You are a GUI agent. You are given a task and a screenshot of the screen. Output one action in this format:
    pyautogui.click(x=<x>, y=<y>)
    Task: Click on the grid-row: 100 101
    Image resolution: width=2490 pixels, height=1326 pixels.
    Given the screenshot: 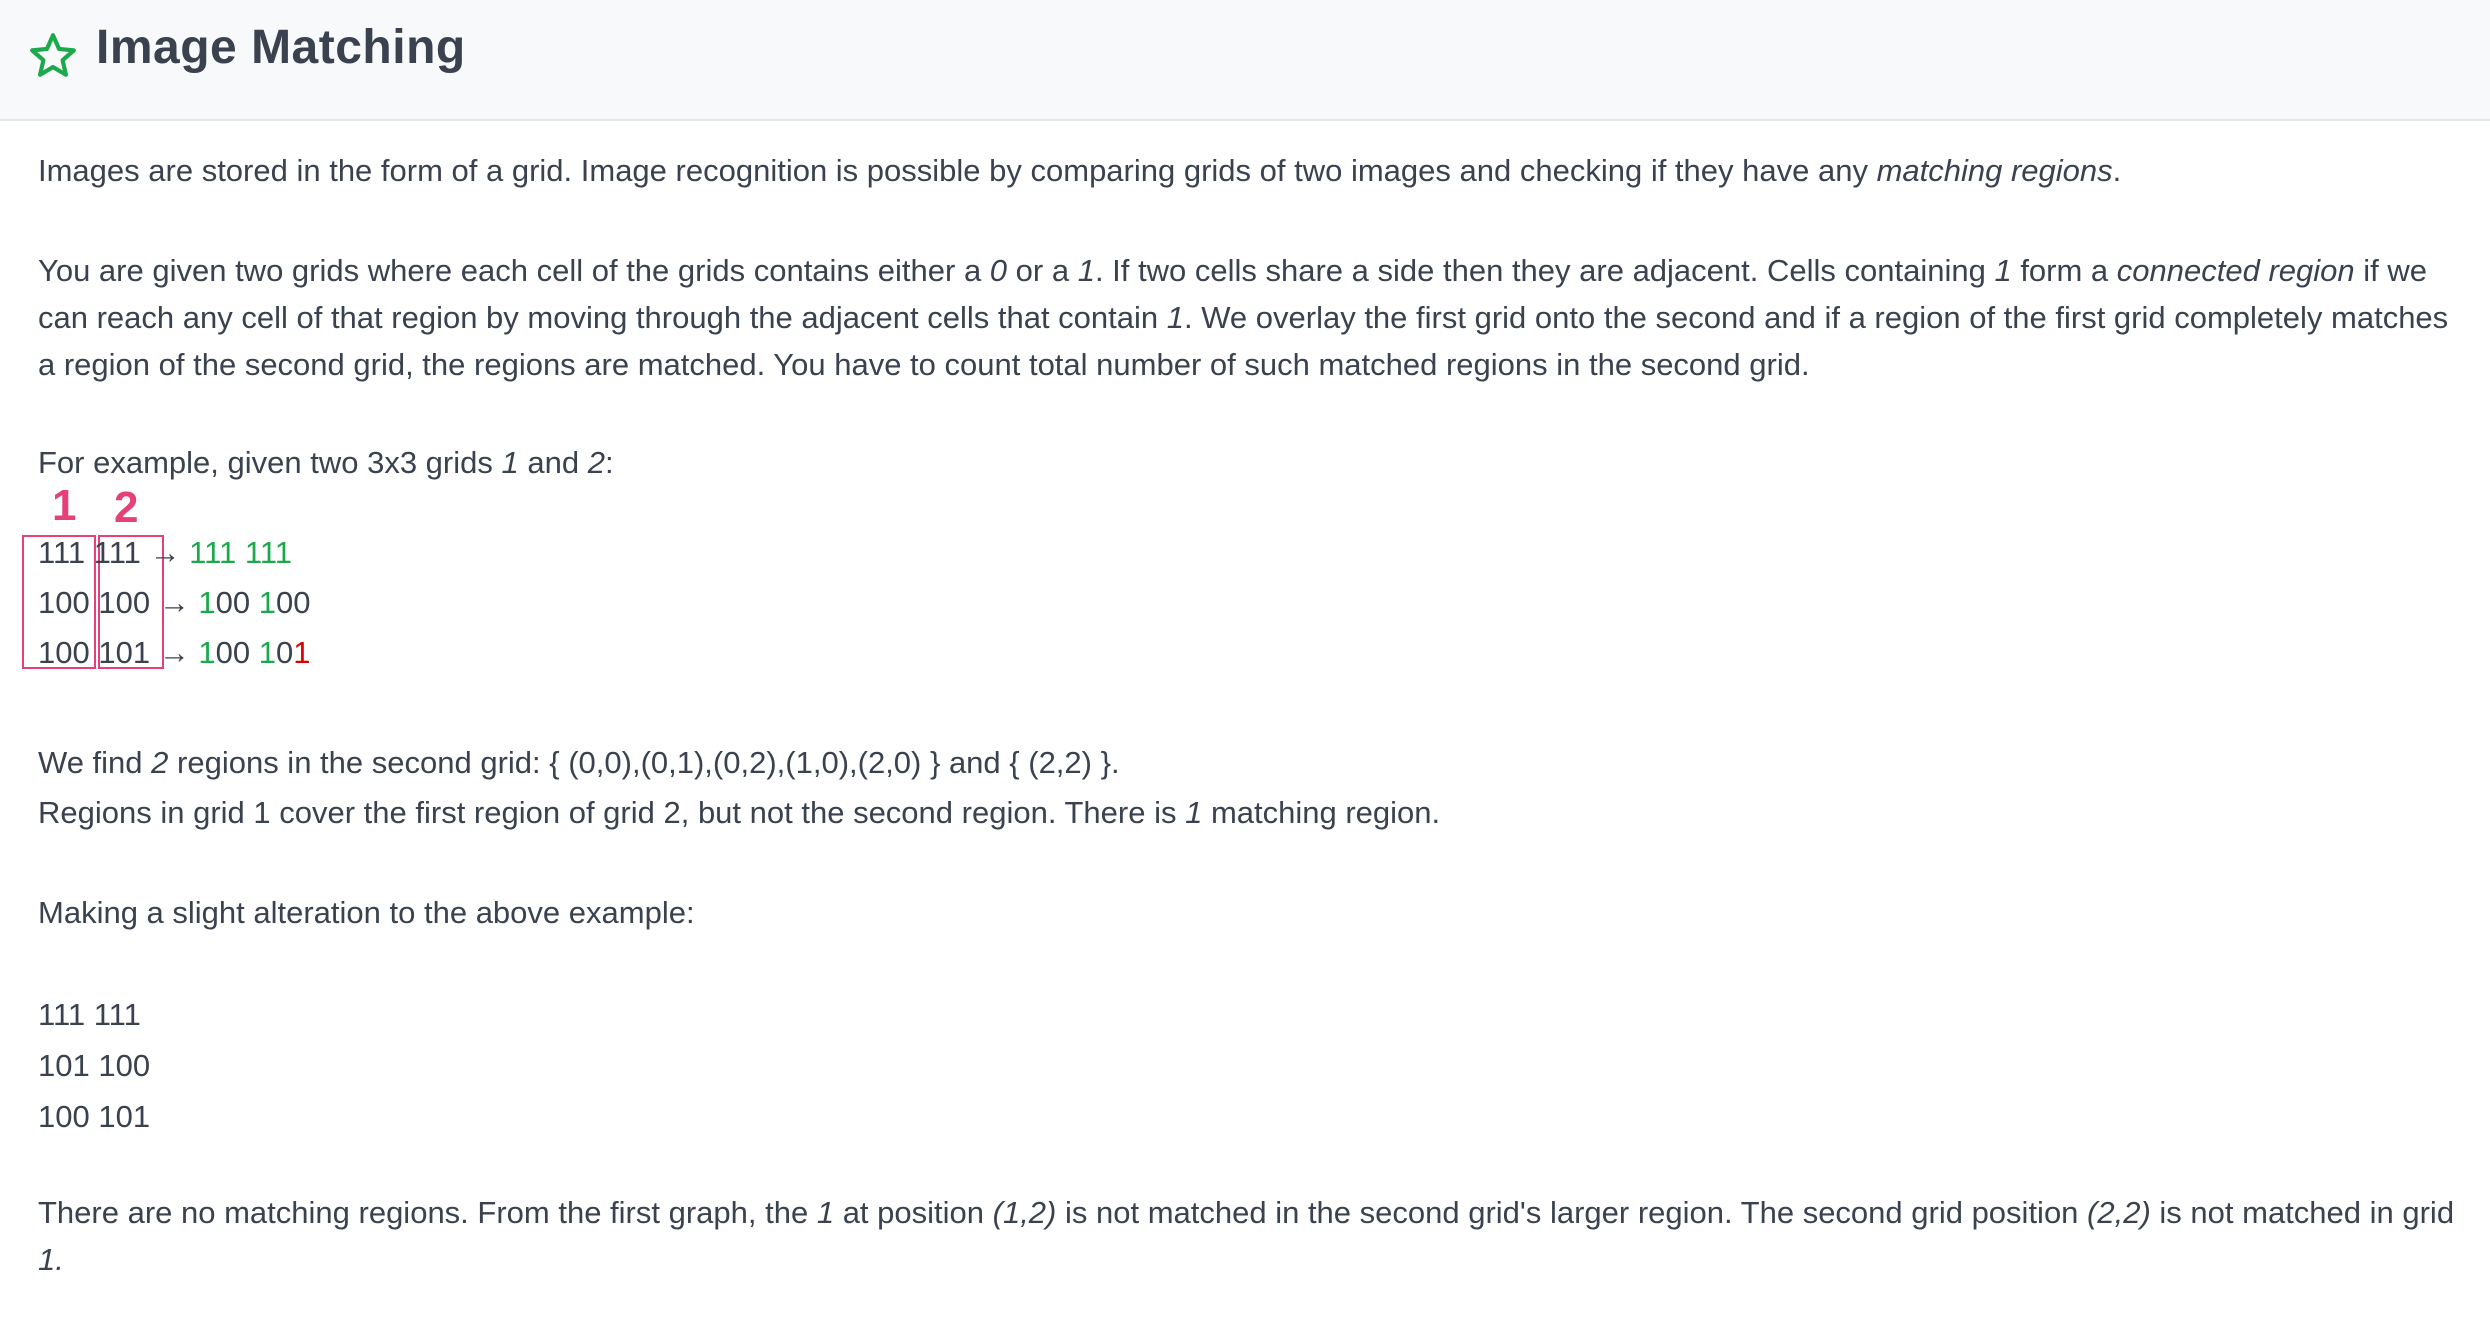 What is the action you would take?
    pyautogui.click(x=94, y=1116)
    